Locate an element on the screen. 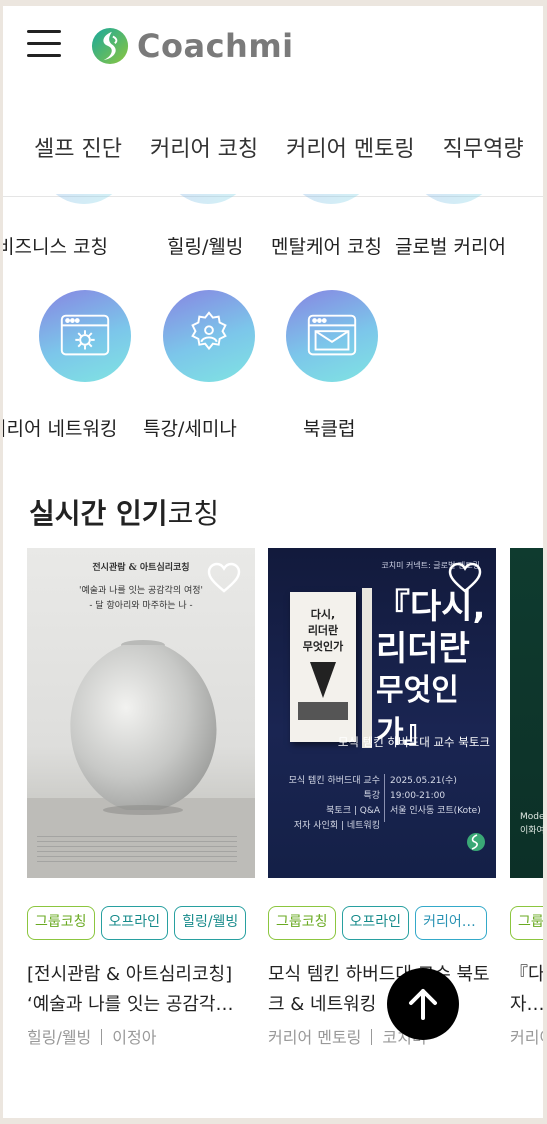 This screenshot has height=1124, width=547. category-icons-row1-partial is located at coordinates (273, 199).